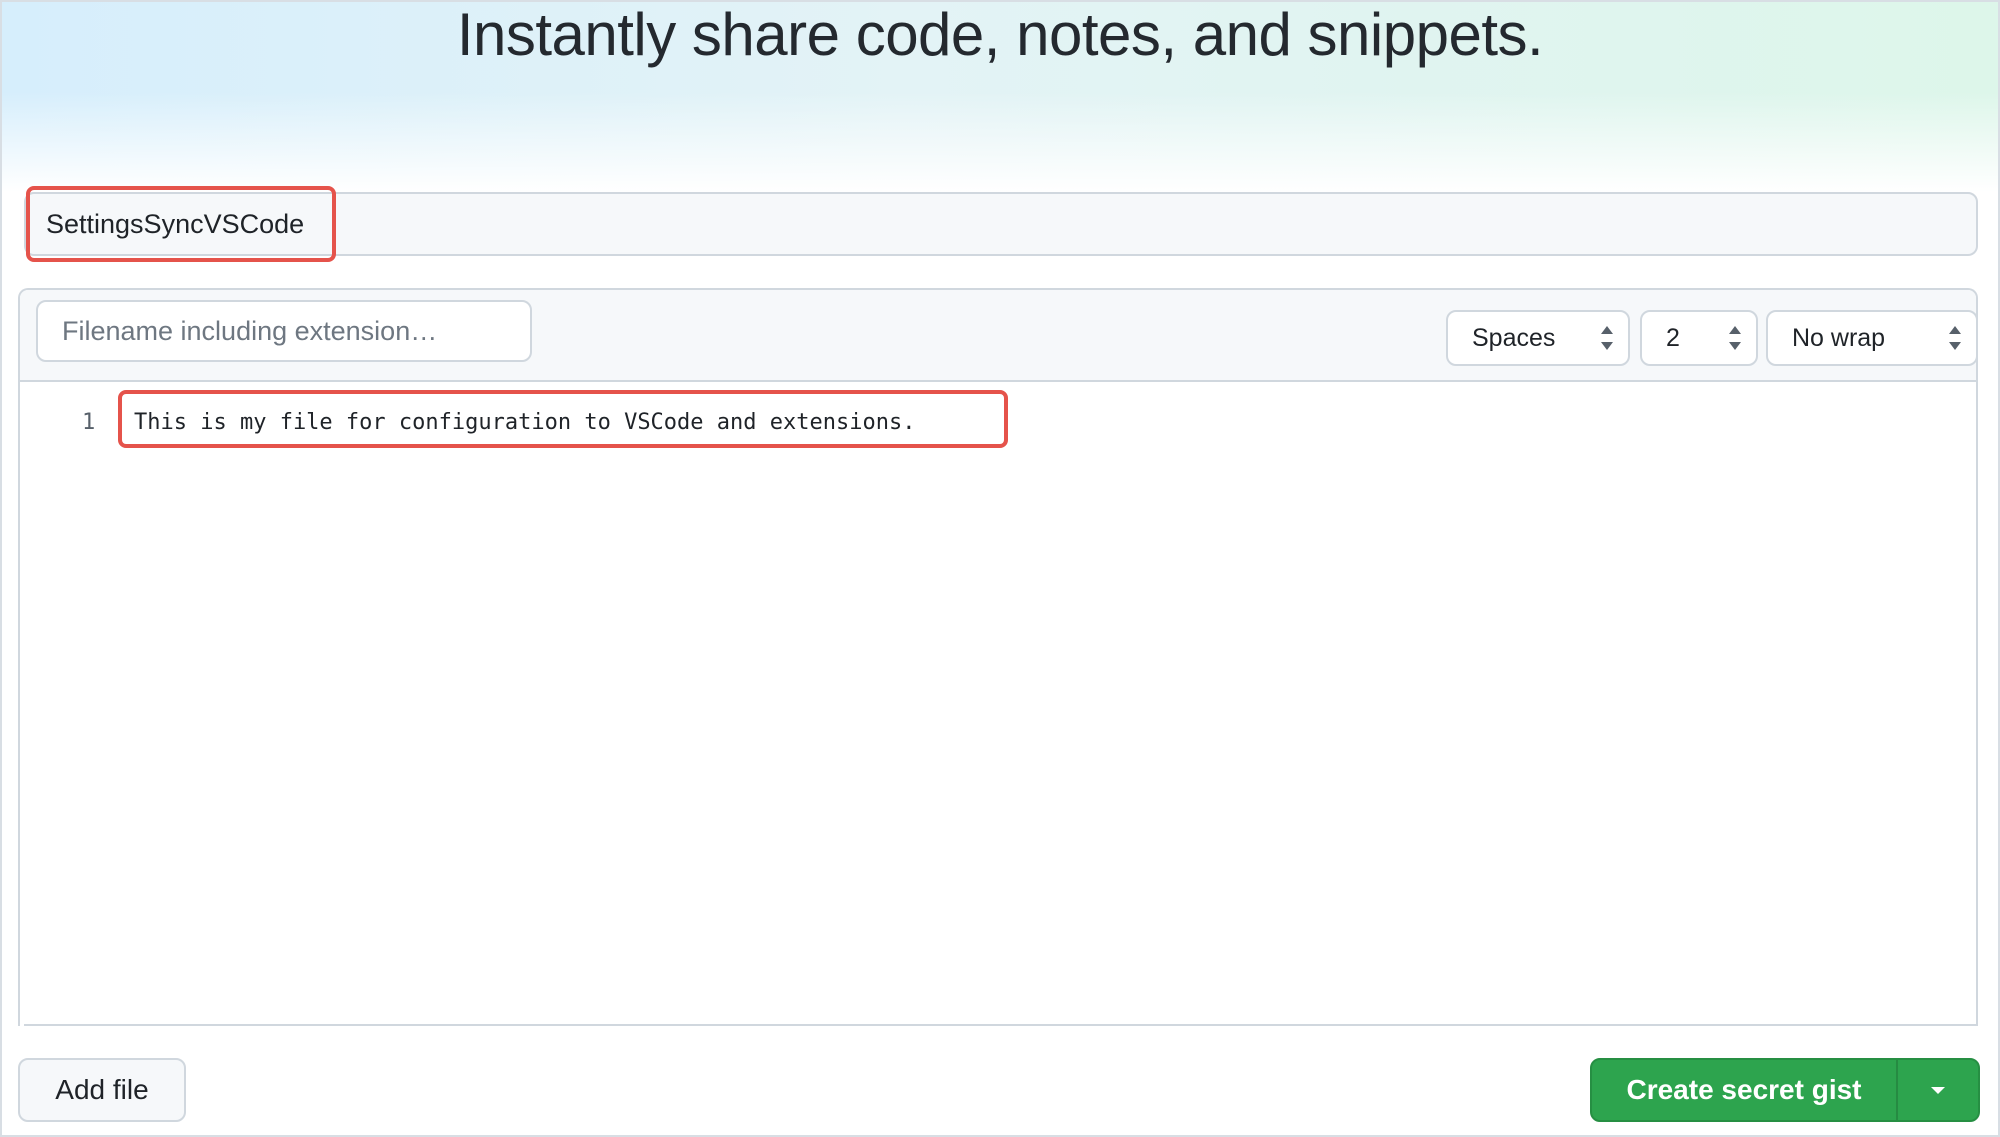 The image size is (2000, 1137). What do you see at coordinates (1839, 338) in the screenshot?
I see `wrap-mode-value: No wrap` at bounding box center [1839, 338].